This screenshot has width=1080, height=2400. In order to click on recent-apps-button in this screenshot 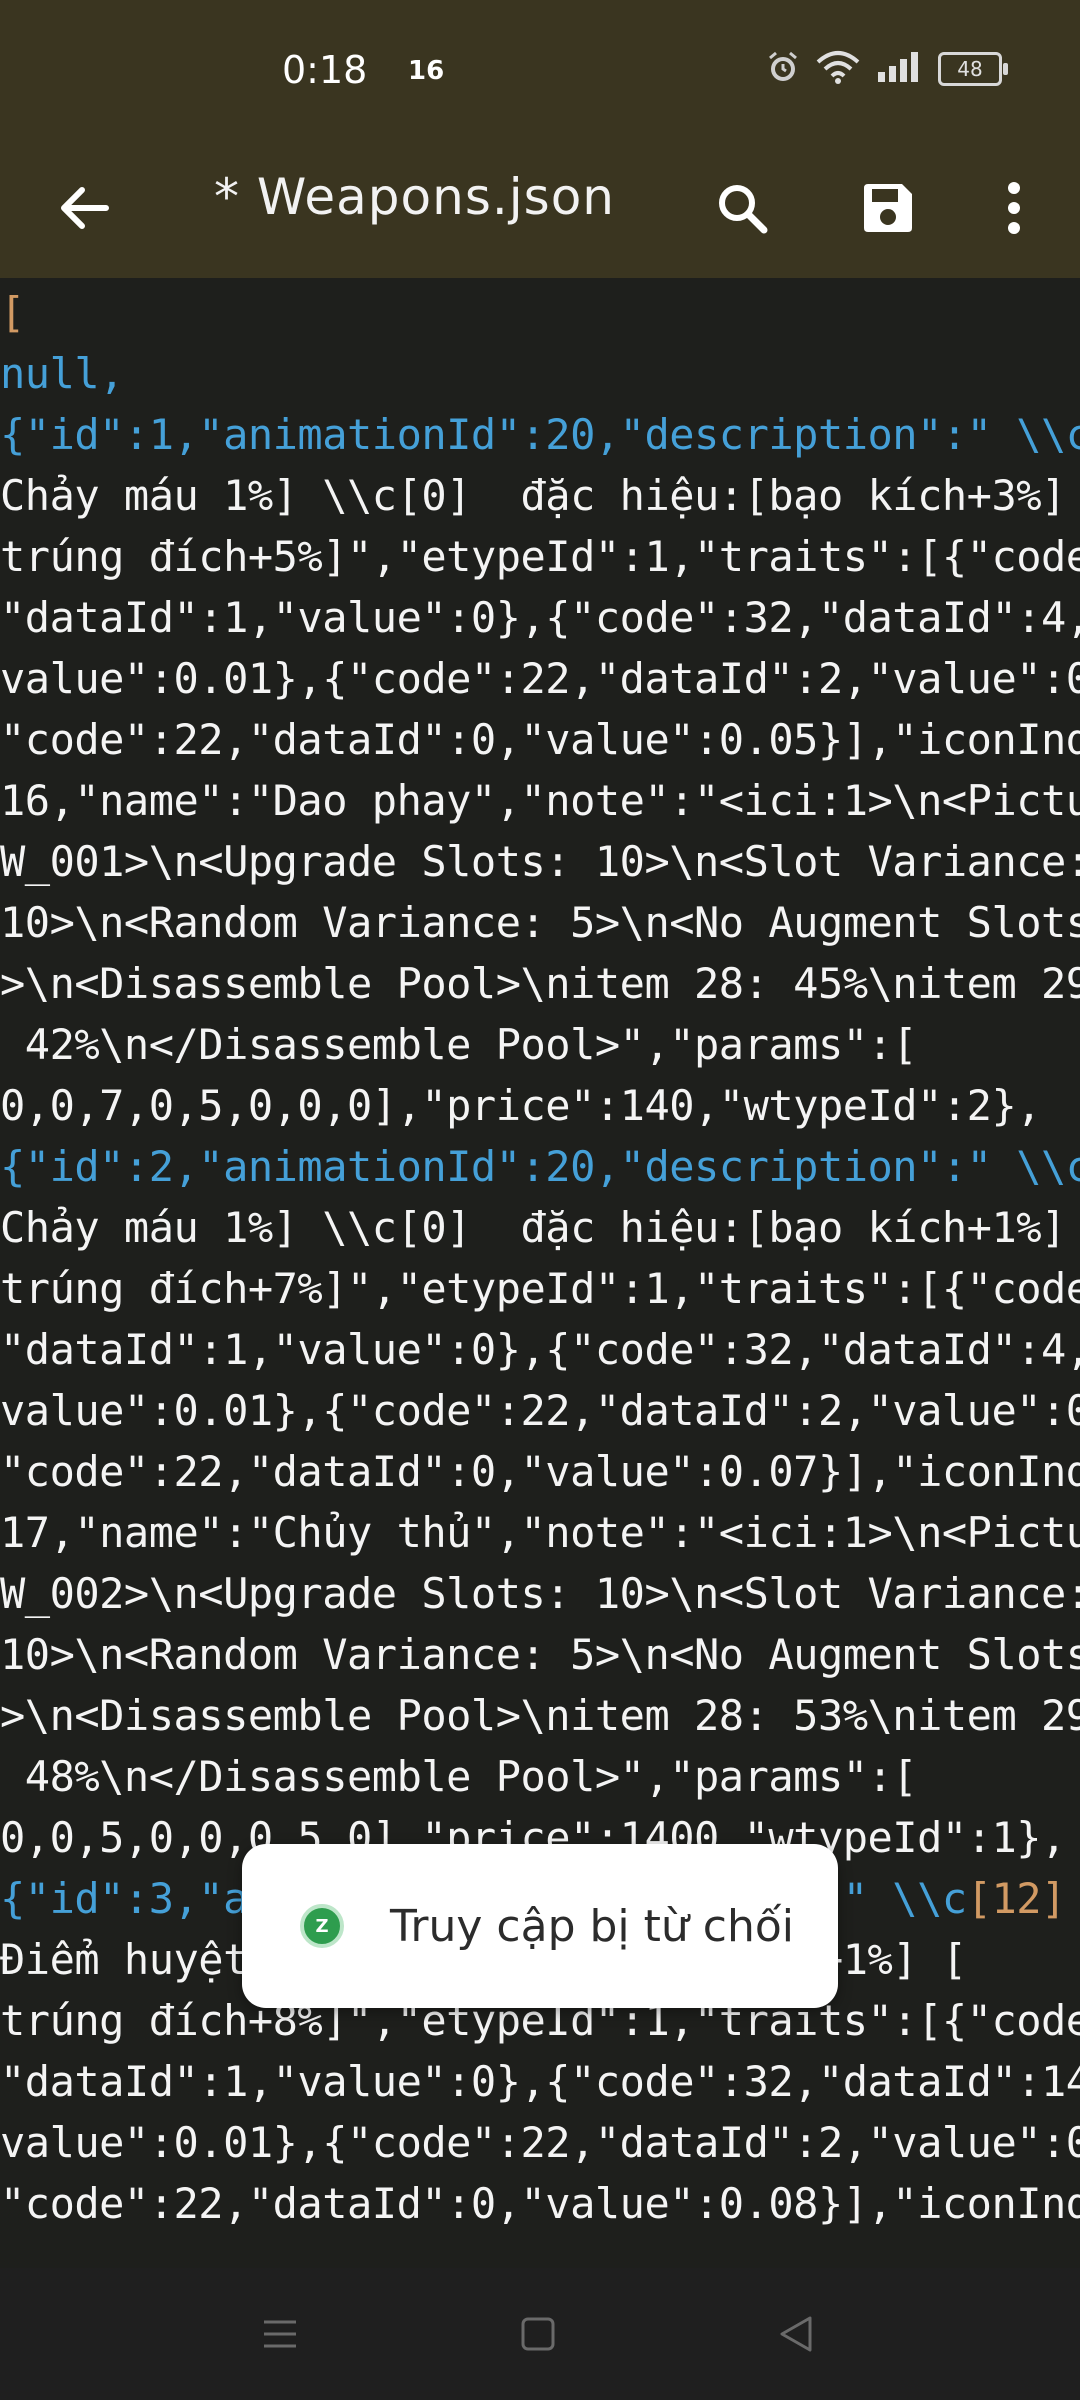, I will do `click(280, 2336)`.